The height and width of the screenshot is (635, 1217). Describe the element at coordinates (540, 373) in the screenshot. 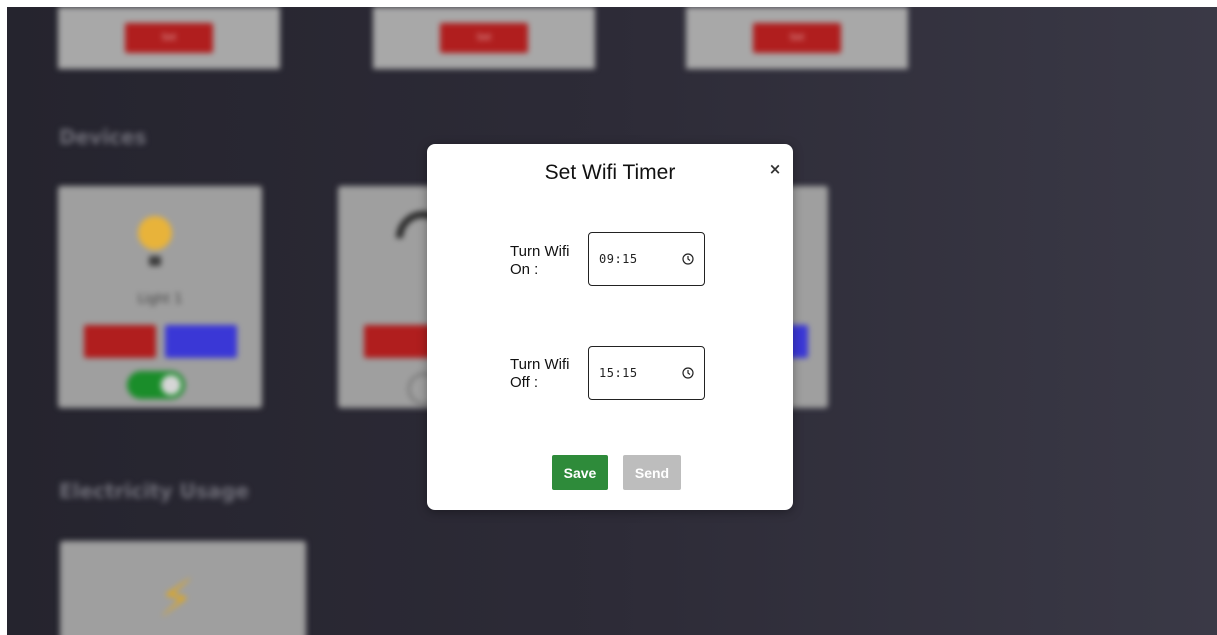

I see `wifi-off-label: Turn Wifi Off :` at that location.